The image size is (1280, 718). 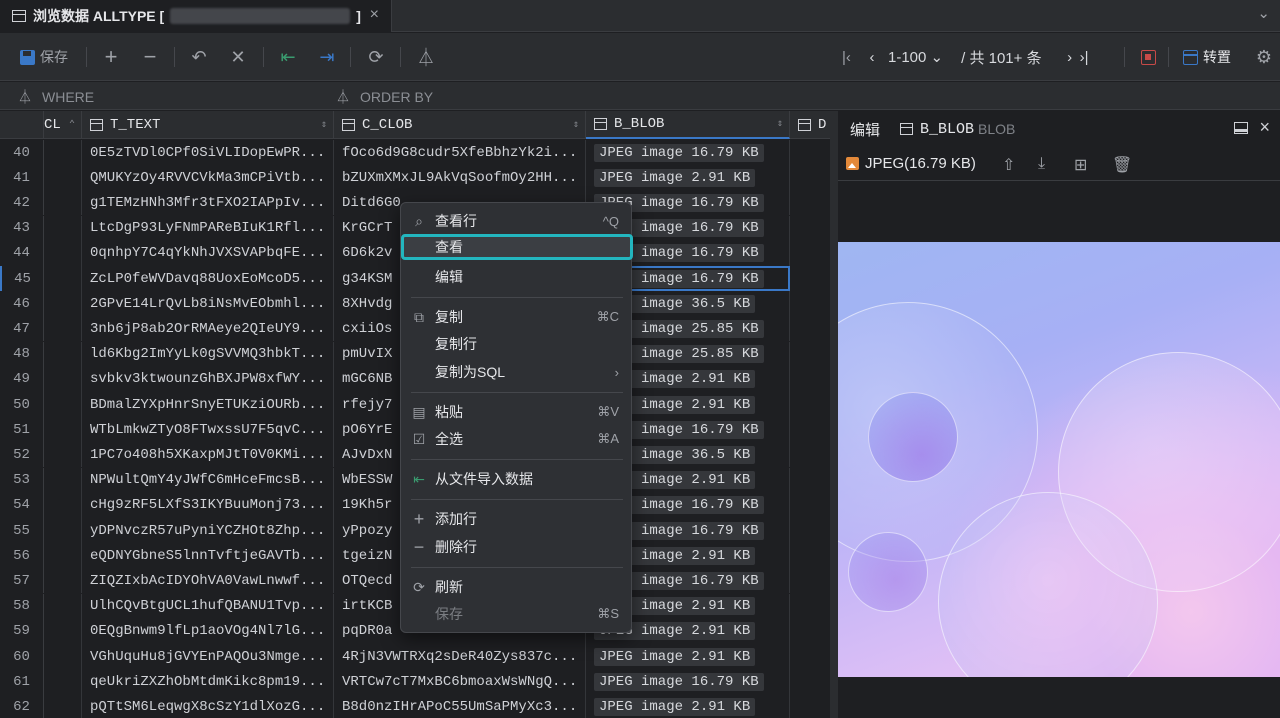 What do you see at coordinates (517, 587) in the screenshot?
I see `menu-item-refresh: ⟳ 刷新` at bounding box center [517, 587].